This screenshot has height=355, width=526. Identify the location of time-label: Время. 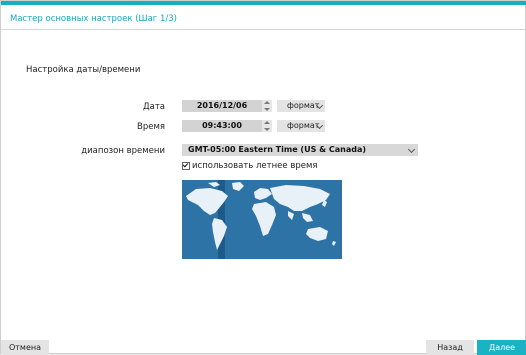
(151, 127).